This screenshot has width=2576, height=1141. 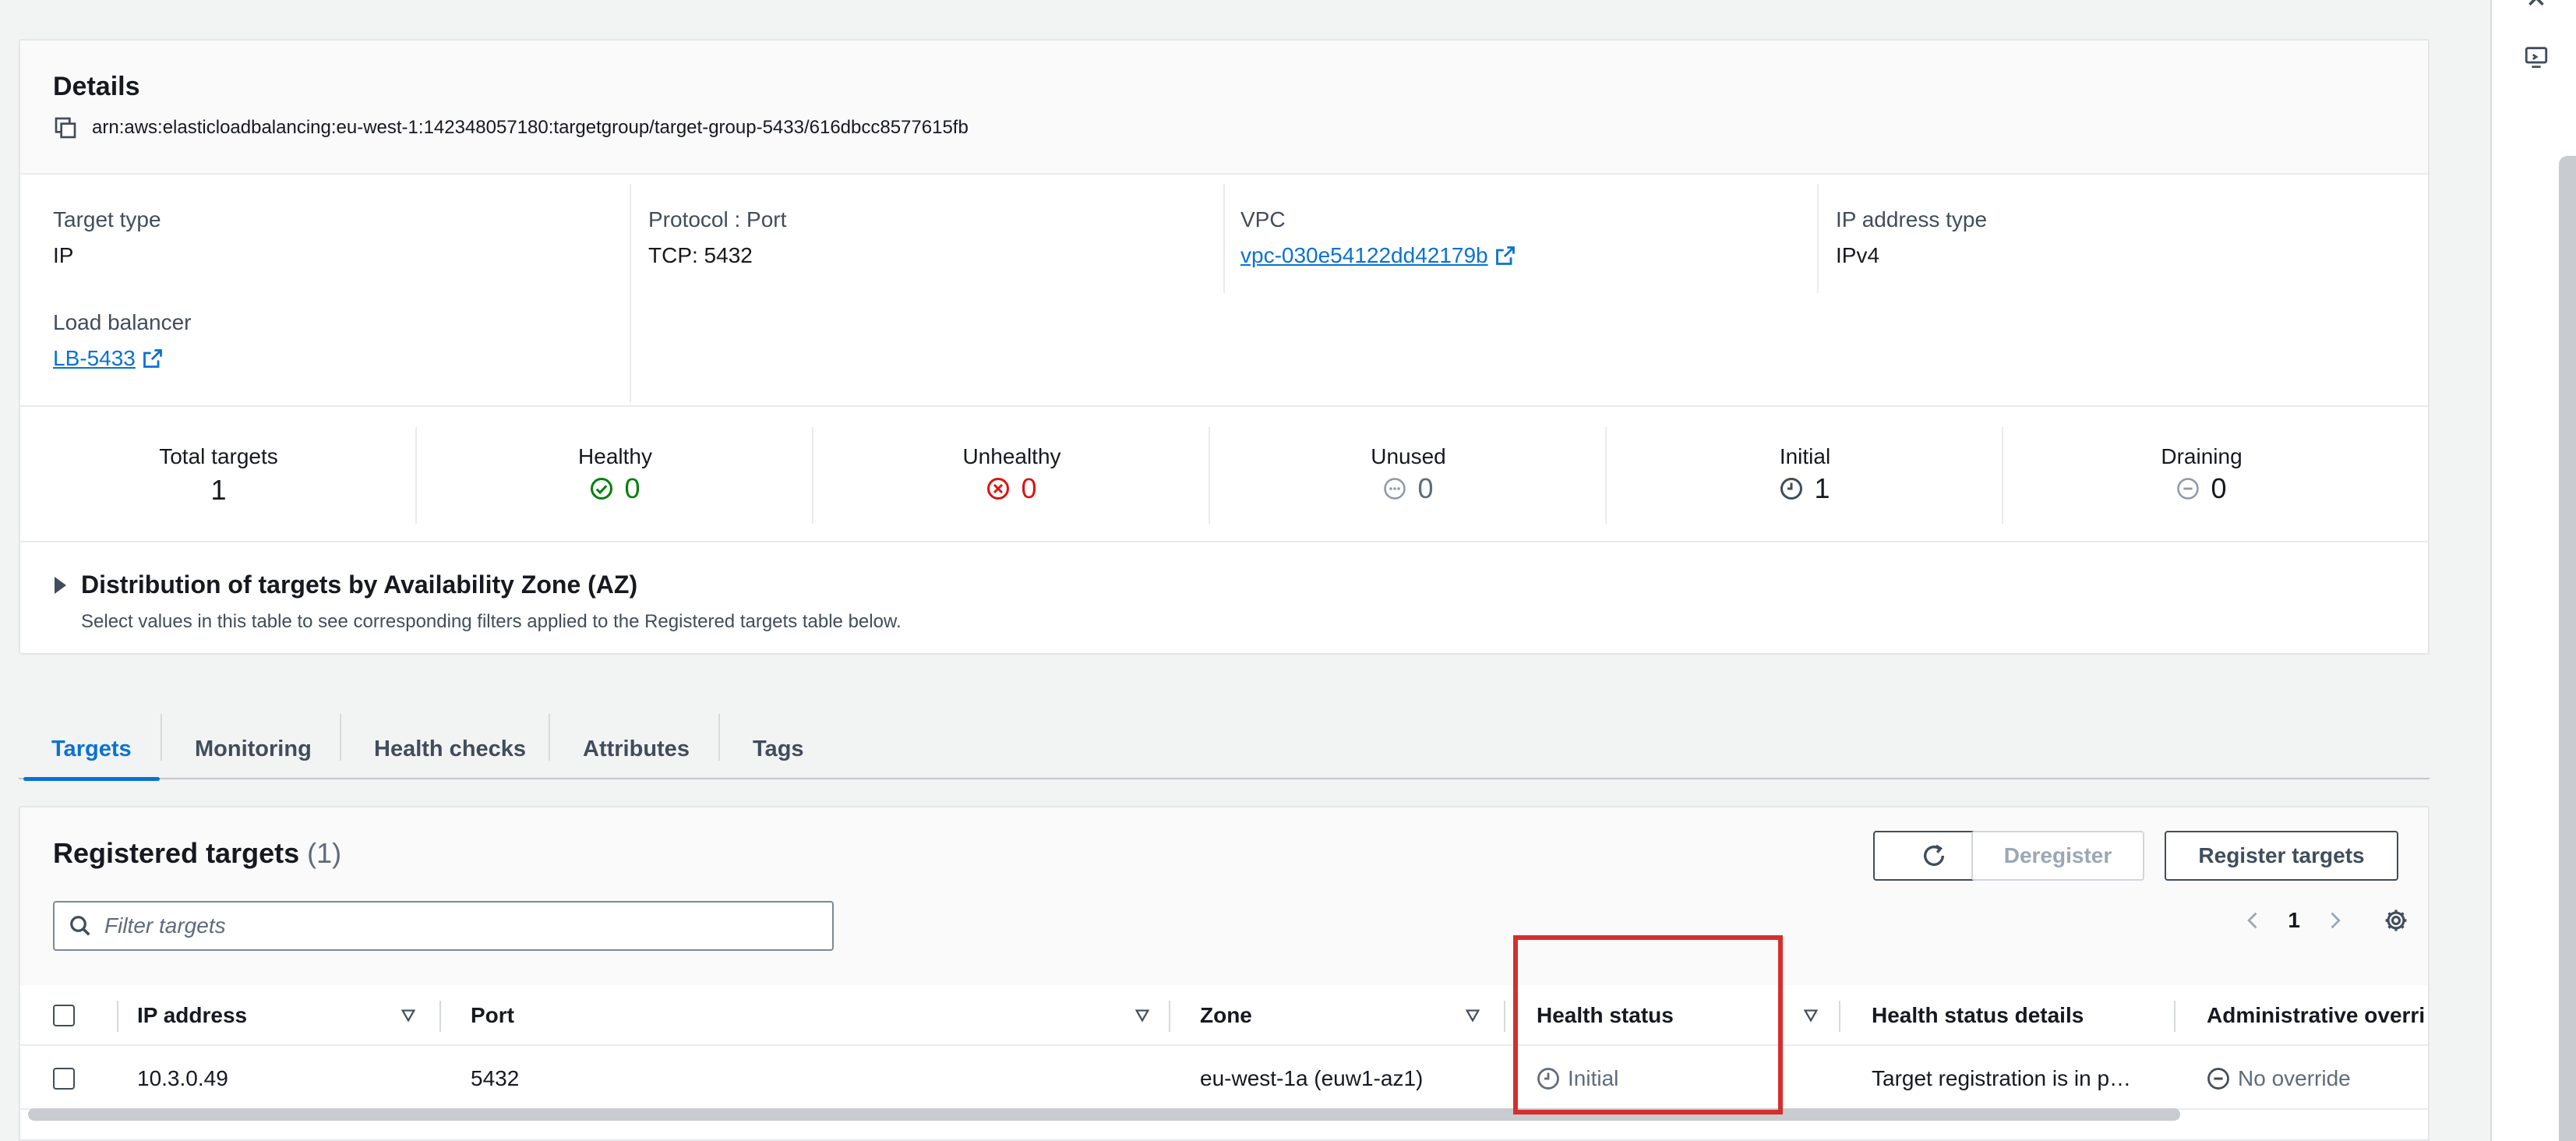 What do you see at coordinates (2253, 920) in the screenshot?
I see `chevron-left-icon` at bounding box center [2253, 920].